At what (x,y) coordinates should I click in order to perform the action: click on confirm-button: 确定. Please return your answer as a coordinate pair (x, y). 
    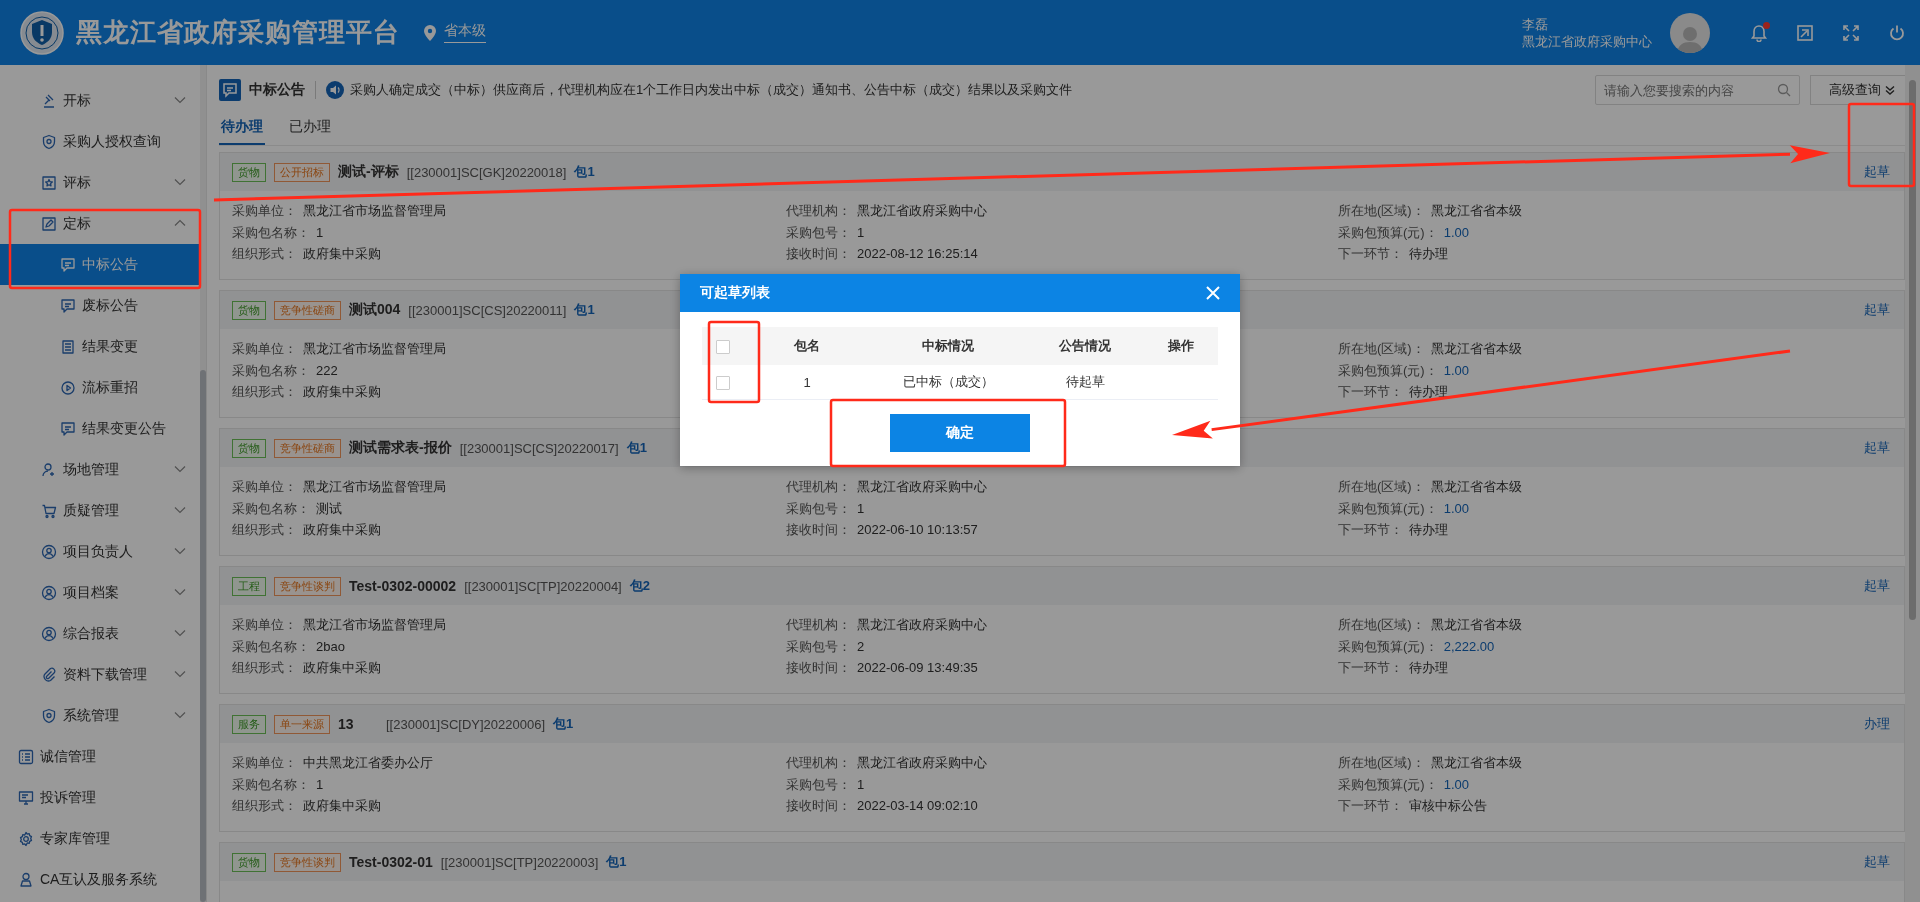
    Looking at the image, I should click on (960, 433).